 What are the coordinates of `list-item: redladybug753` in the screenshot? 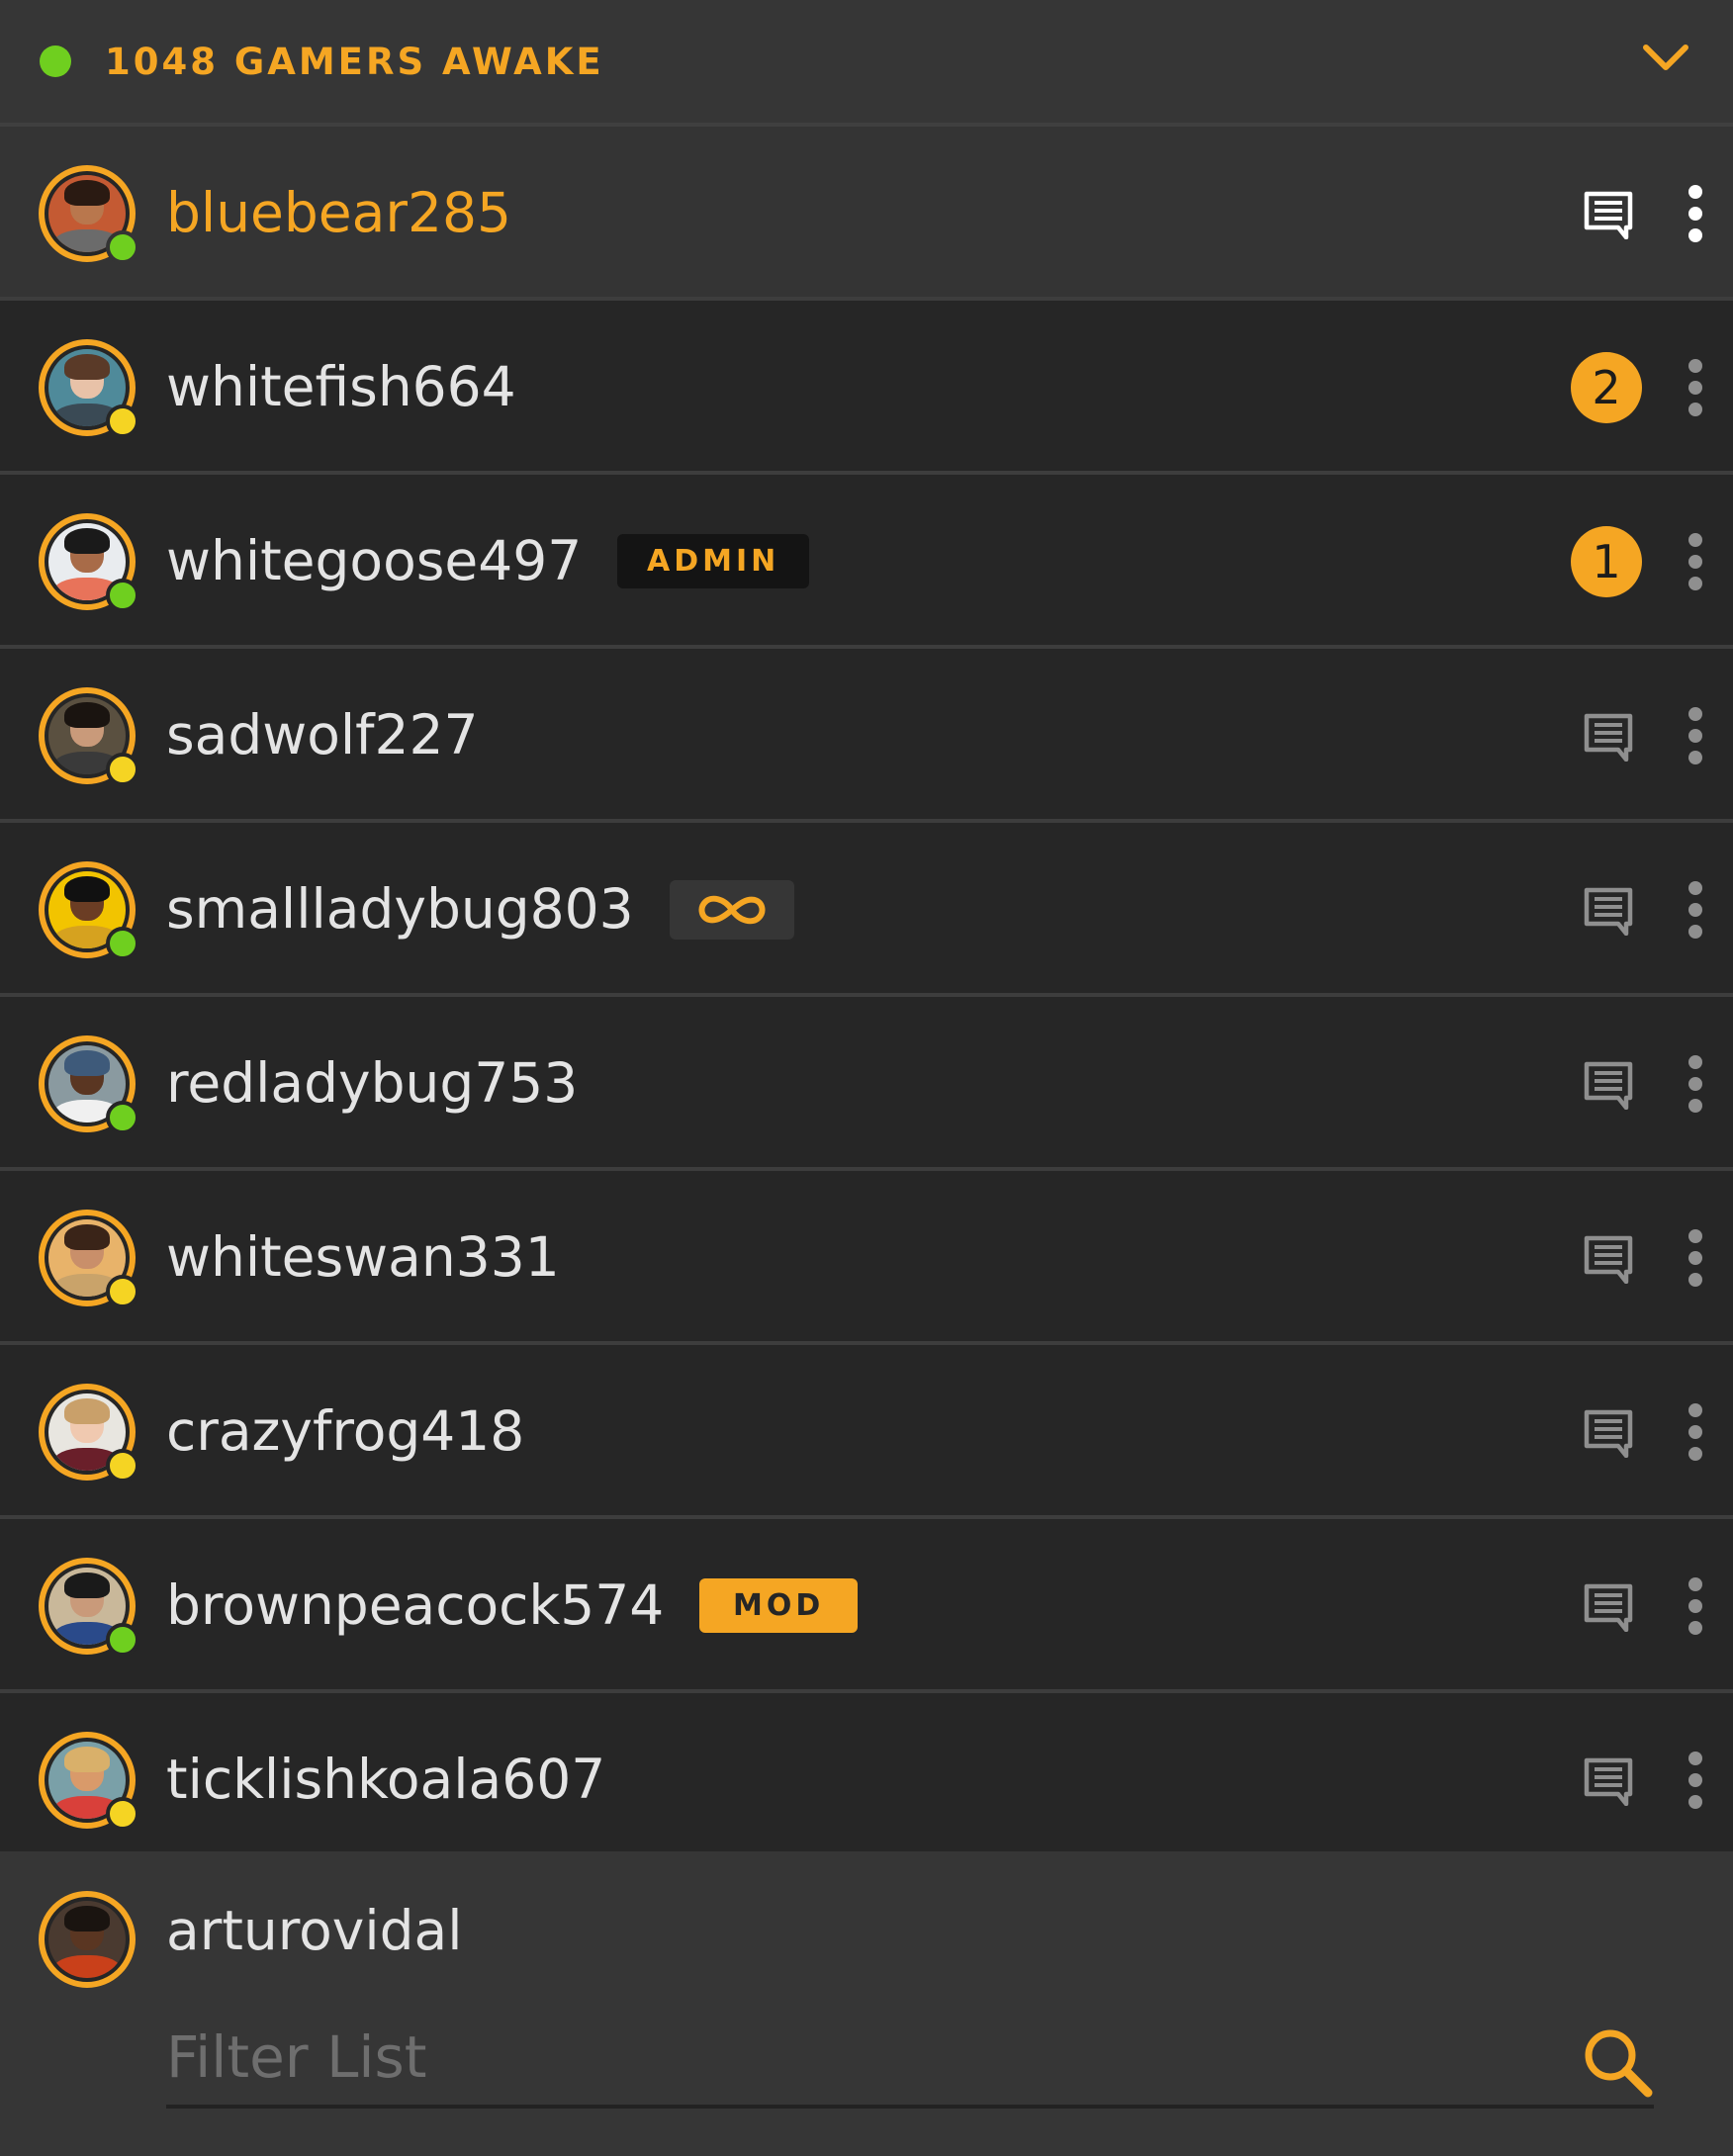 It's located at (866, 1084).